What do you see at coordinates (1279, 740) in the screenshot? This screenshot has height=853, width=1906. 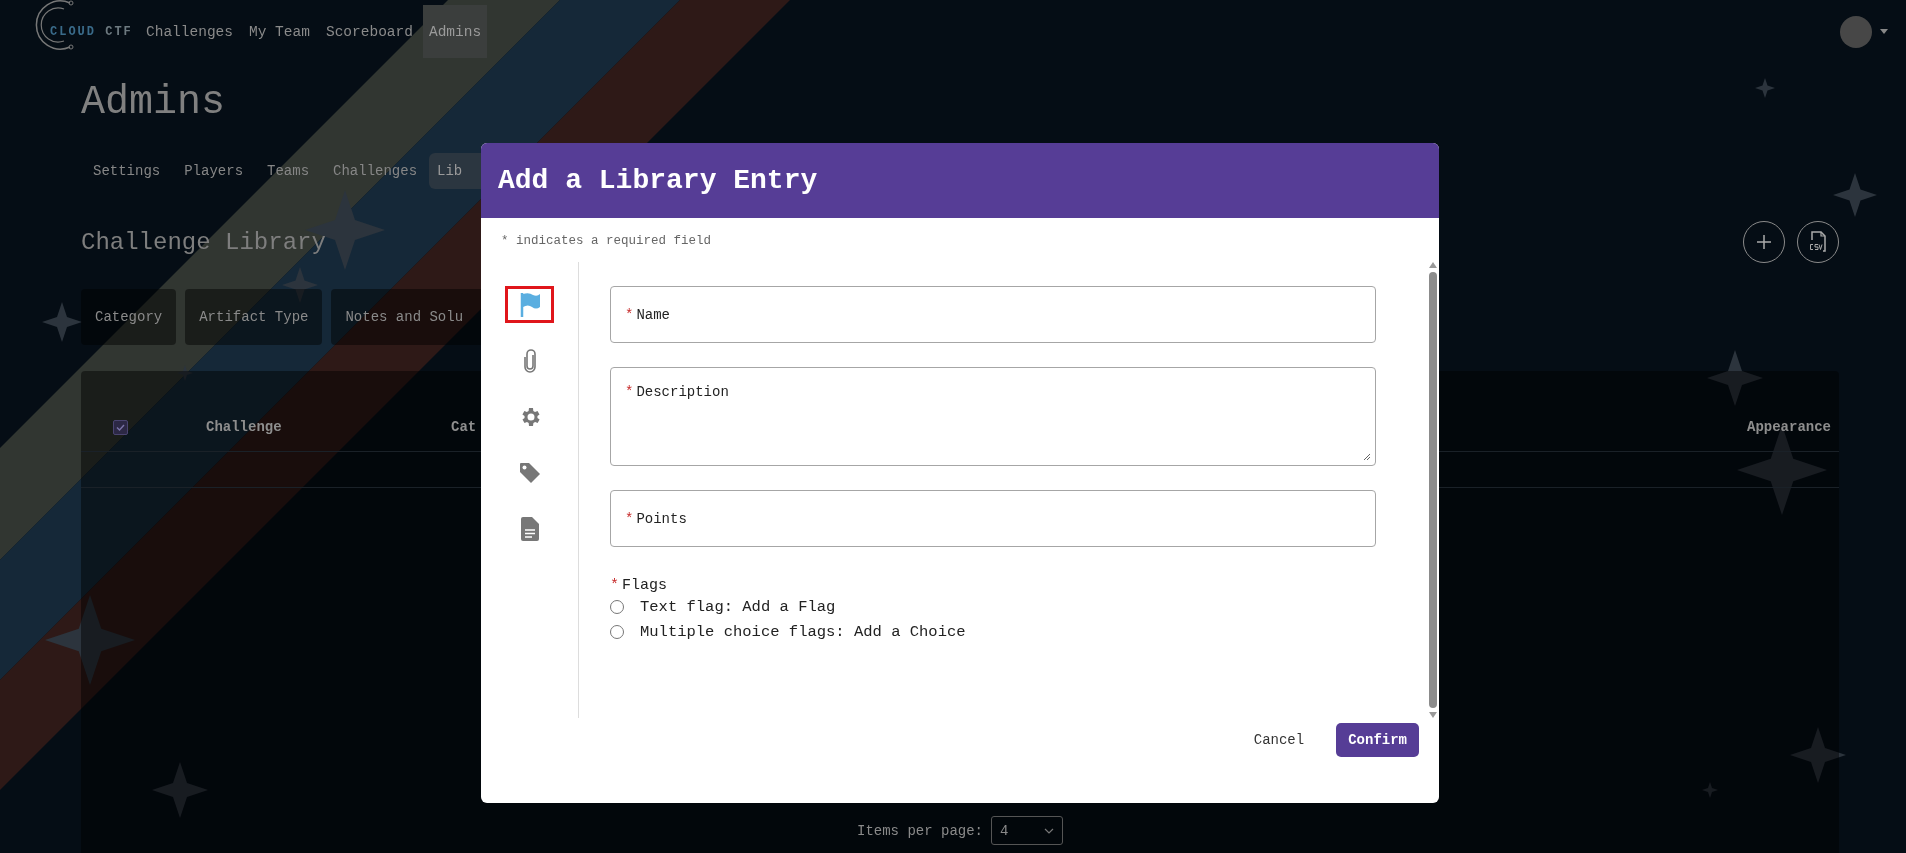 I see `cancel-button: Cancel` at bounding box center [1279, 740].